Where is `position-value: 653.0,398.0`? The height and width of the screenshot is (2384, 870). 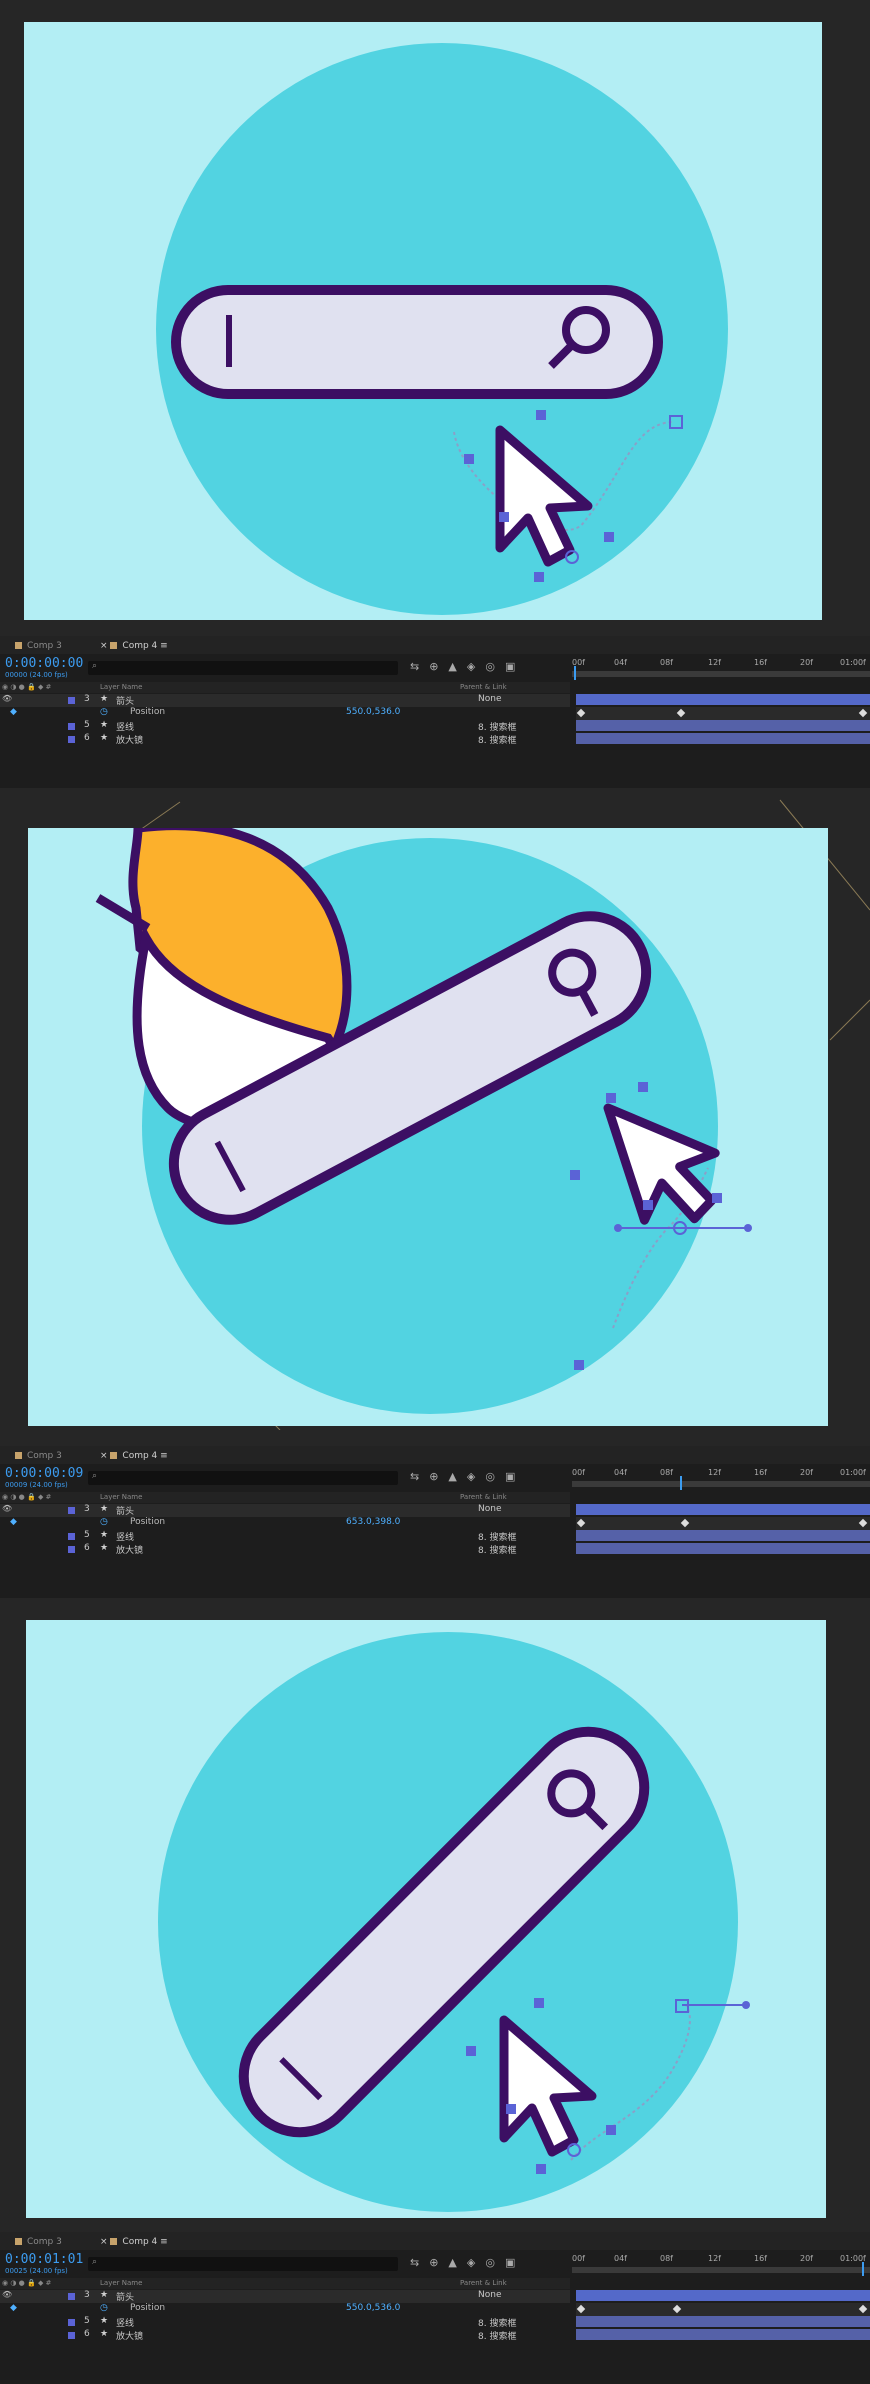
position-value: 653.0,398.0 is located at coordinates (373, 1522).